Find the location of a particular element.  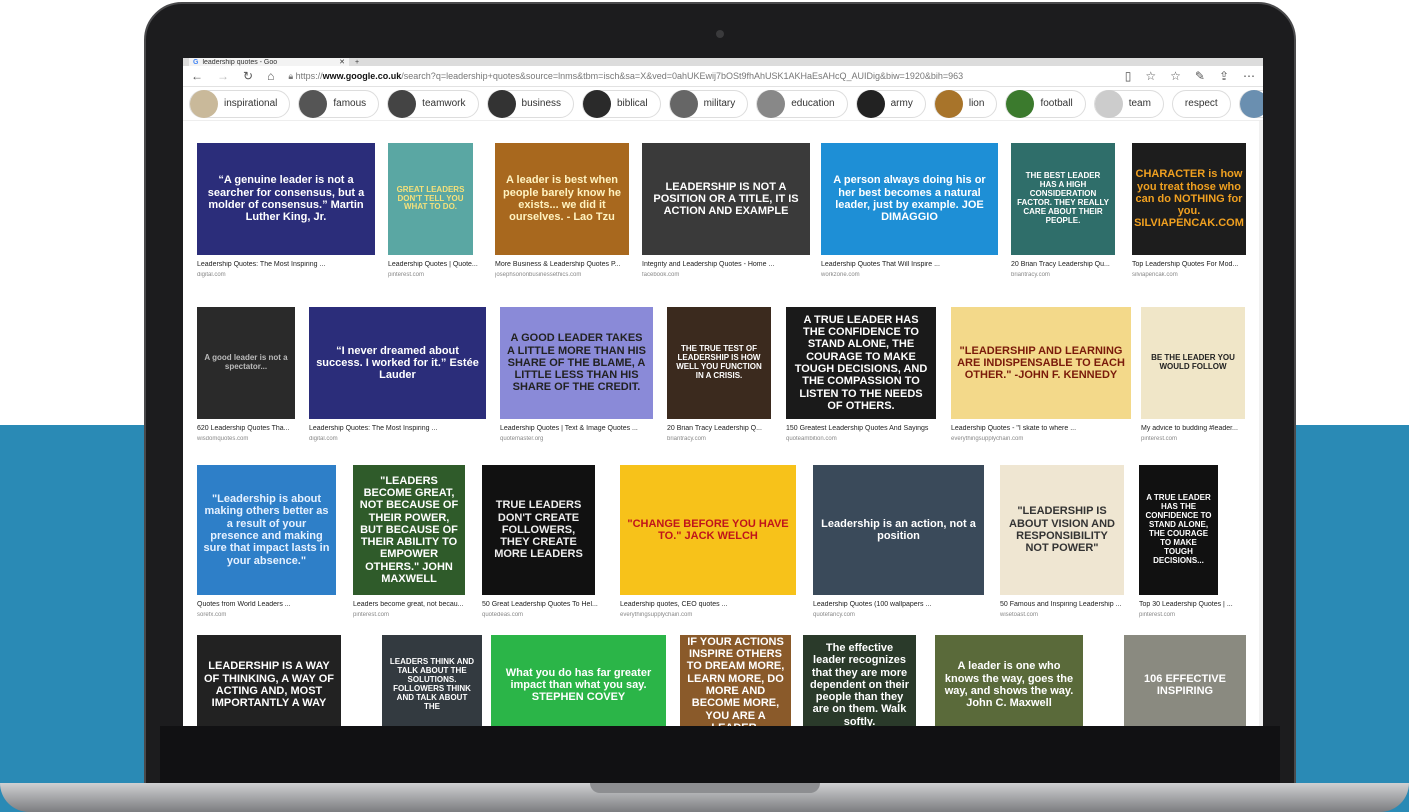

image-result-thumbnail: "CHANGE BEFORE YOU HAVE TO." JACK WELCH is located at coordinates (708, 530).